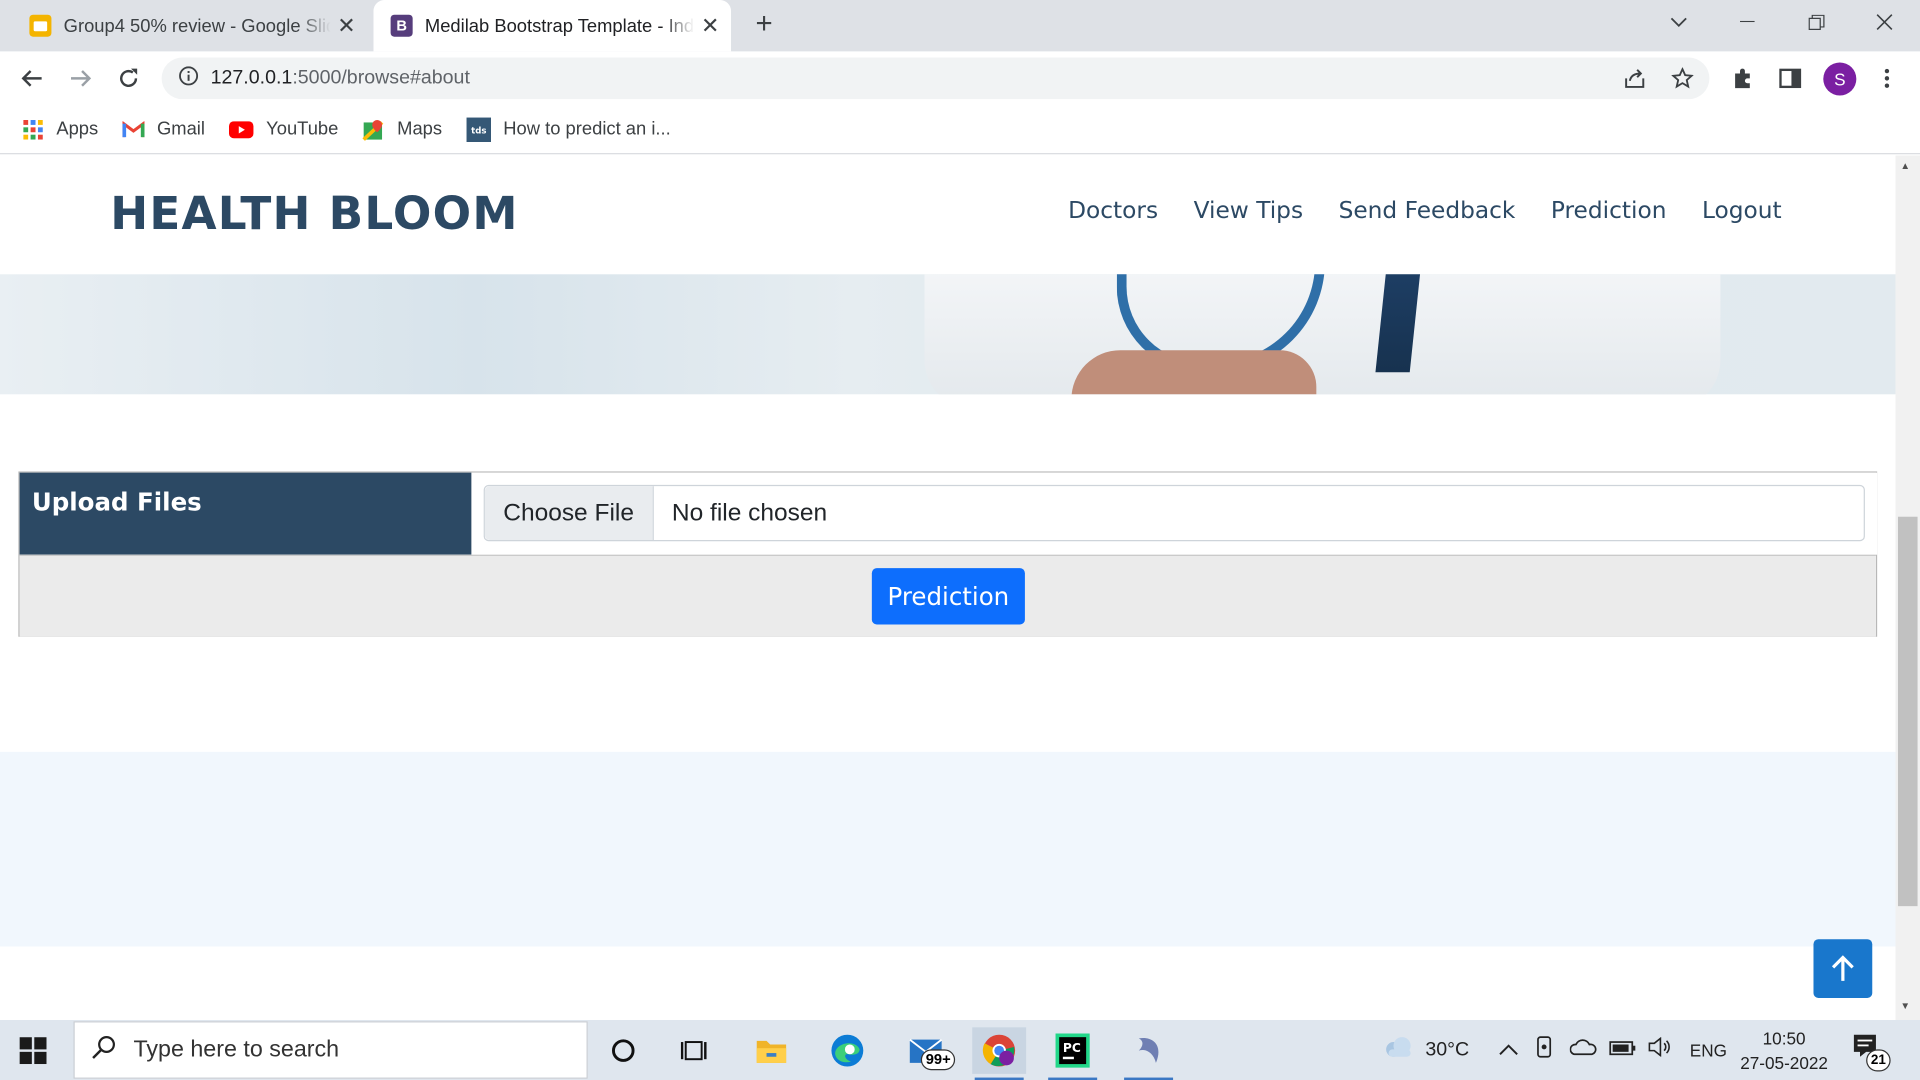 The height and width of the screenshot is (1080, 1920). Describe the element at coordinates (1583, 1049) in the screenshot. I see `onedrive-cloud-icon` at that location.